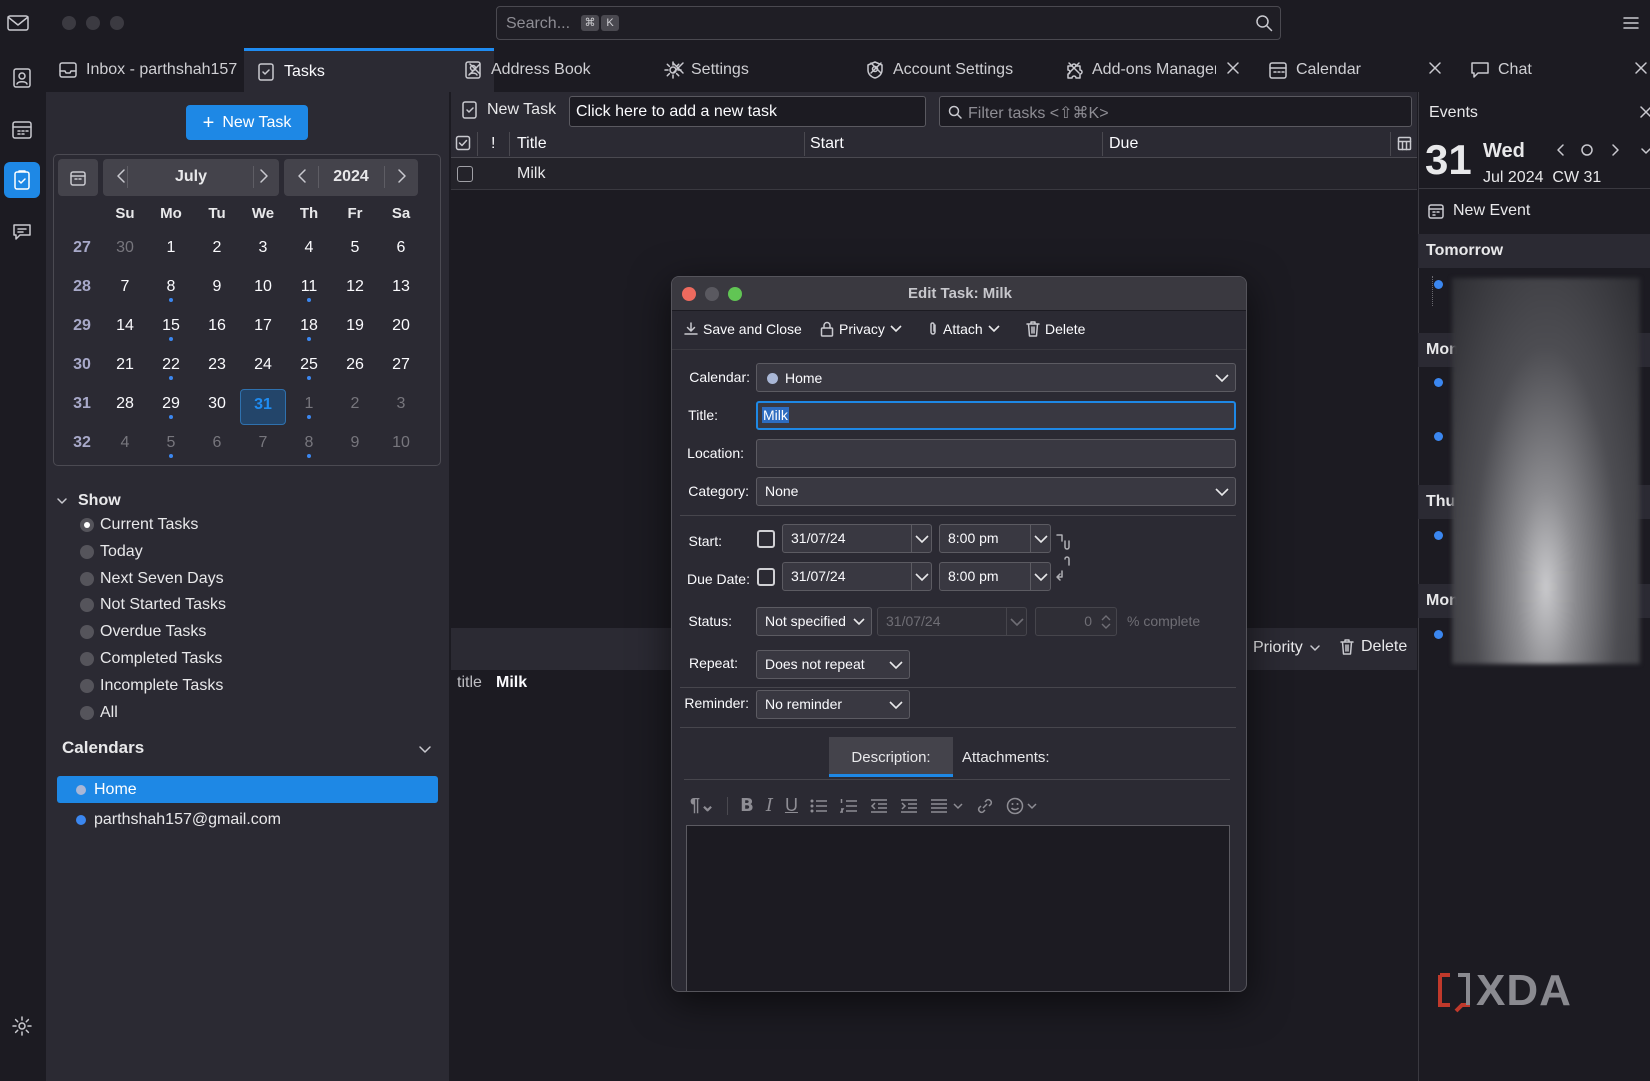  What do you see at coordinates (747, 805) in the screenshot?
I see `bold-icon: B` at bounding box center [747, 805].